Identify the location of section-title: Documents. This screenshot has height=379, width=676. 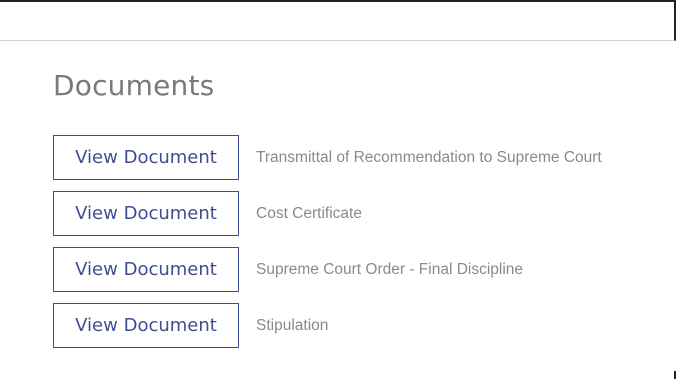
(134, 85).